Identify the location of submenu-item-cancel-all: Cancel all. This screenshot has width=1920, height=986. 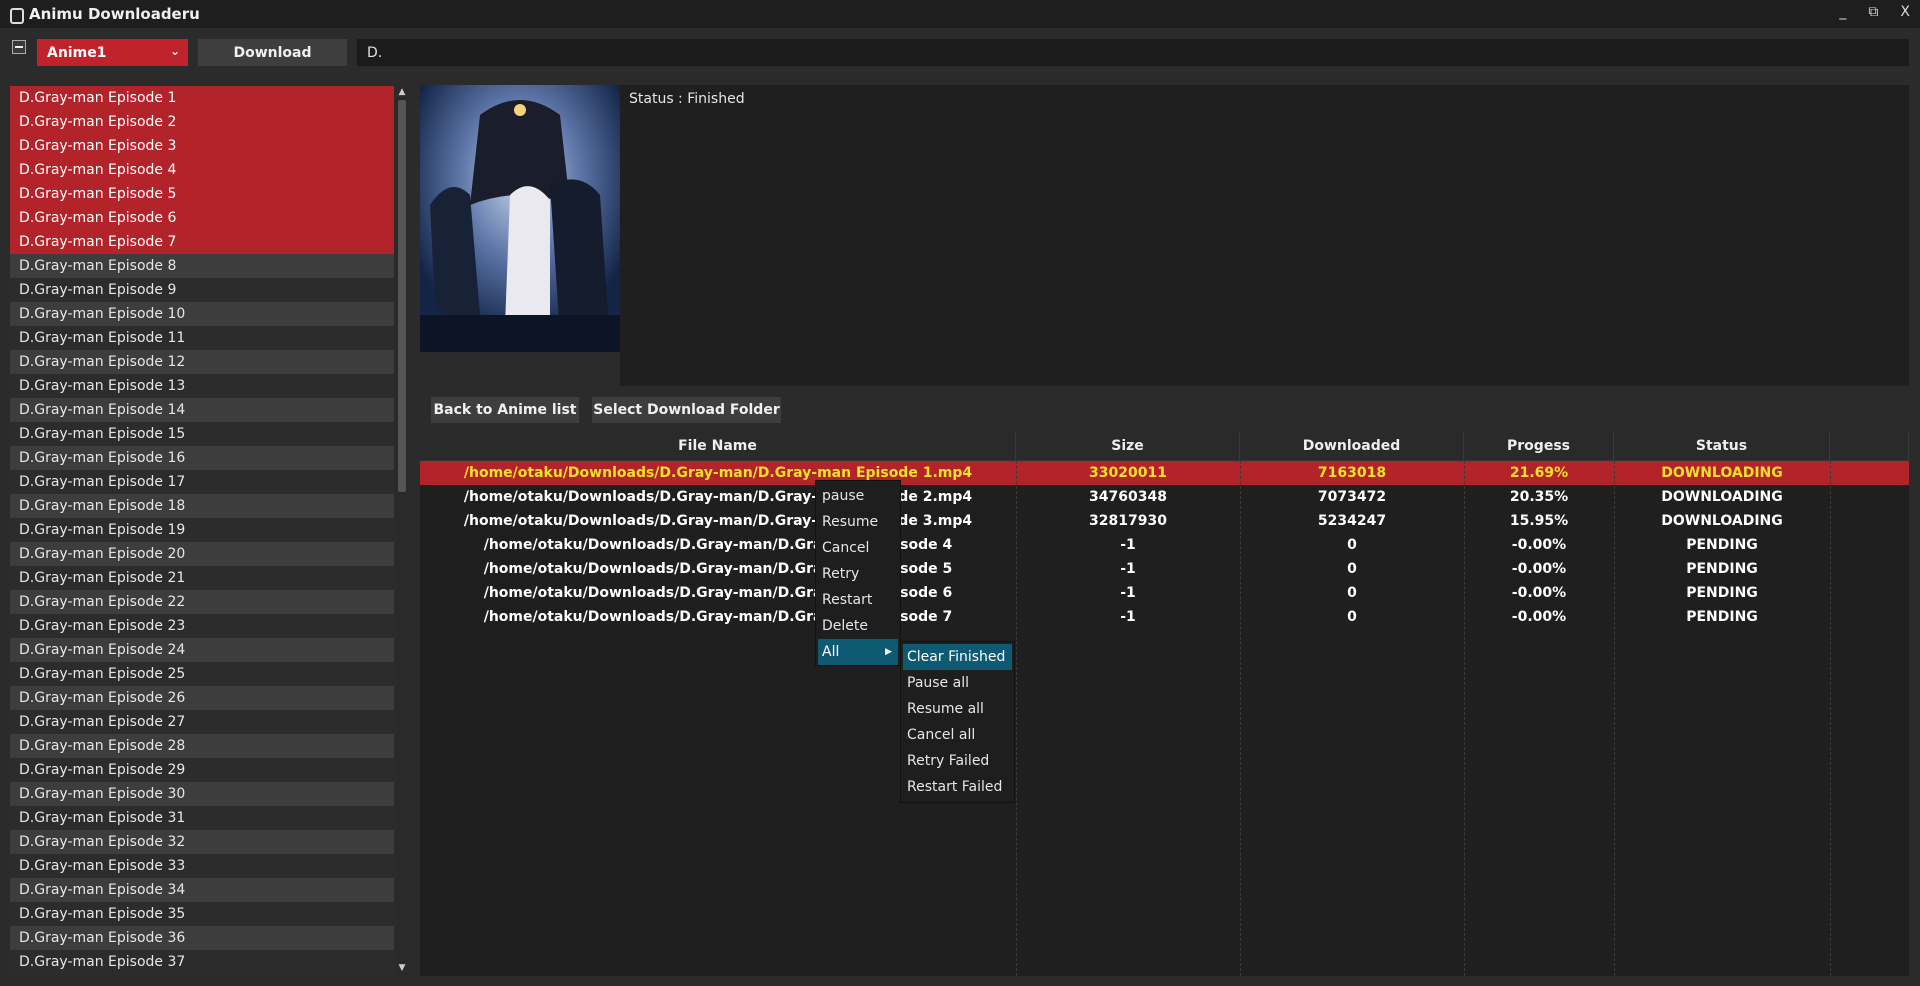
(957, 735).